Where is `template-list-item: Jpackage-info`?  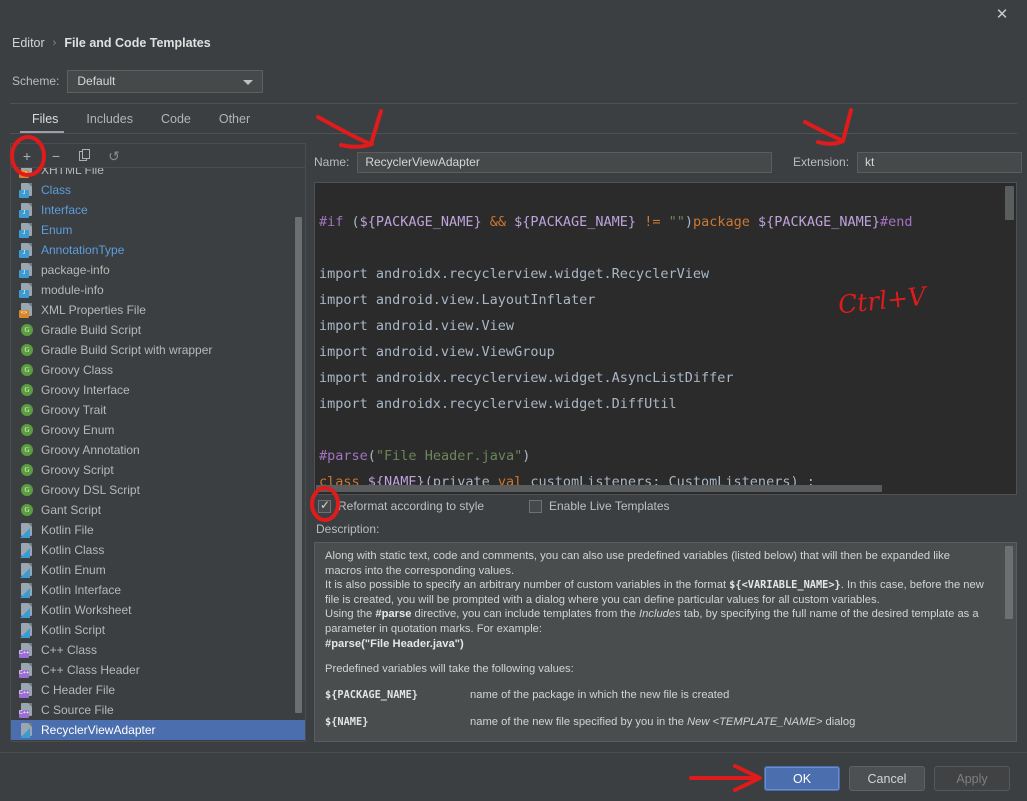 template-list-item: Jpackage-info is located at coordinates (158, 270).